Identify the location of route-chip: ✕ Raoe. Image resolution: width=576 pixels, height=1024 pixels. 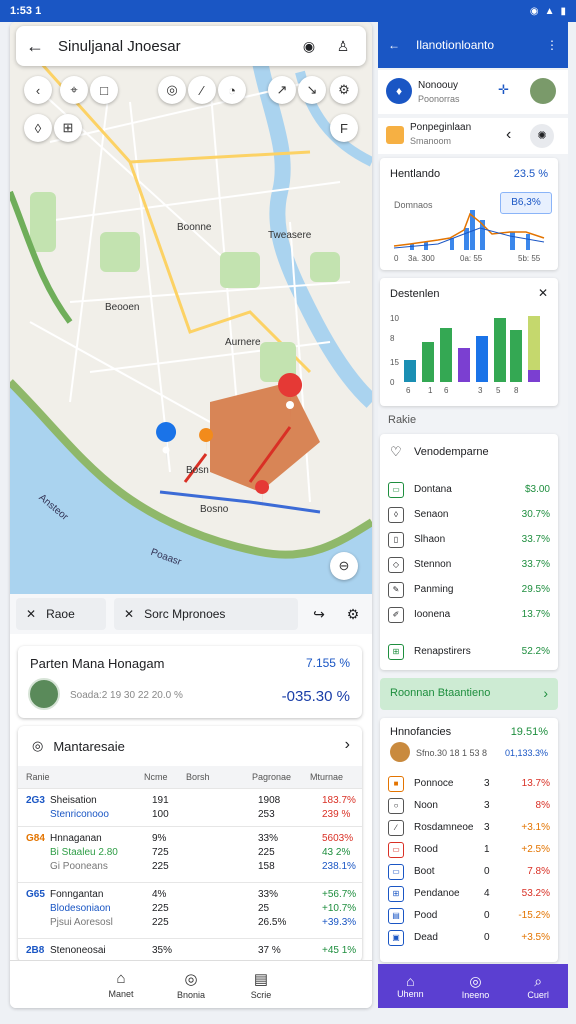
(61, 614).